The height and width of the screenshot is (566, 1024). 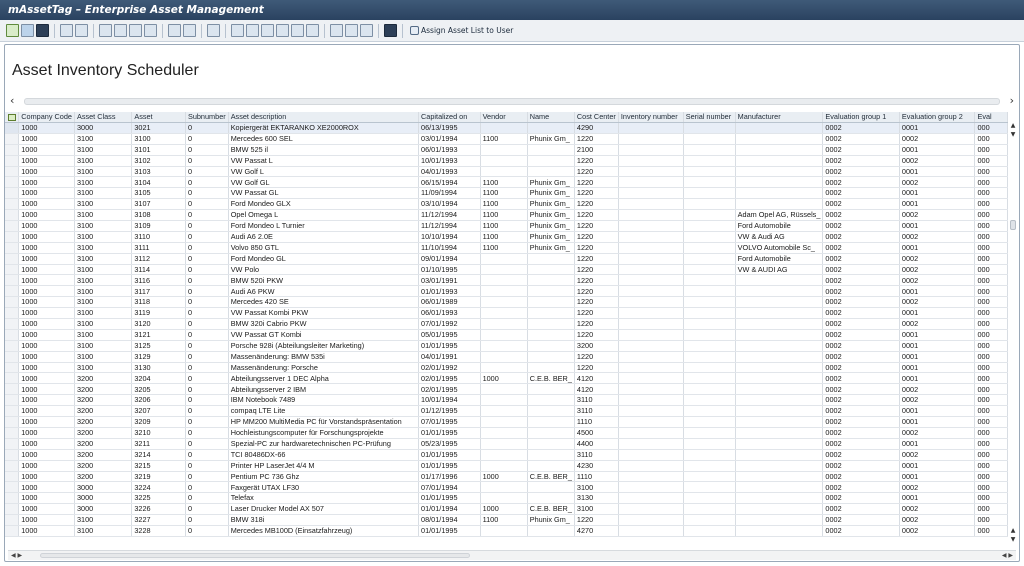 What do you see at coordinates (27, 30) in the screenshot?
I see `save-icon` at bounding box center [27, 30].